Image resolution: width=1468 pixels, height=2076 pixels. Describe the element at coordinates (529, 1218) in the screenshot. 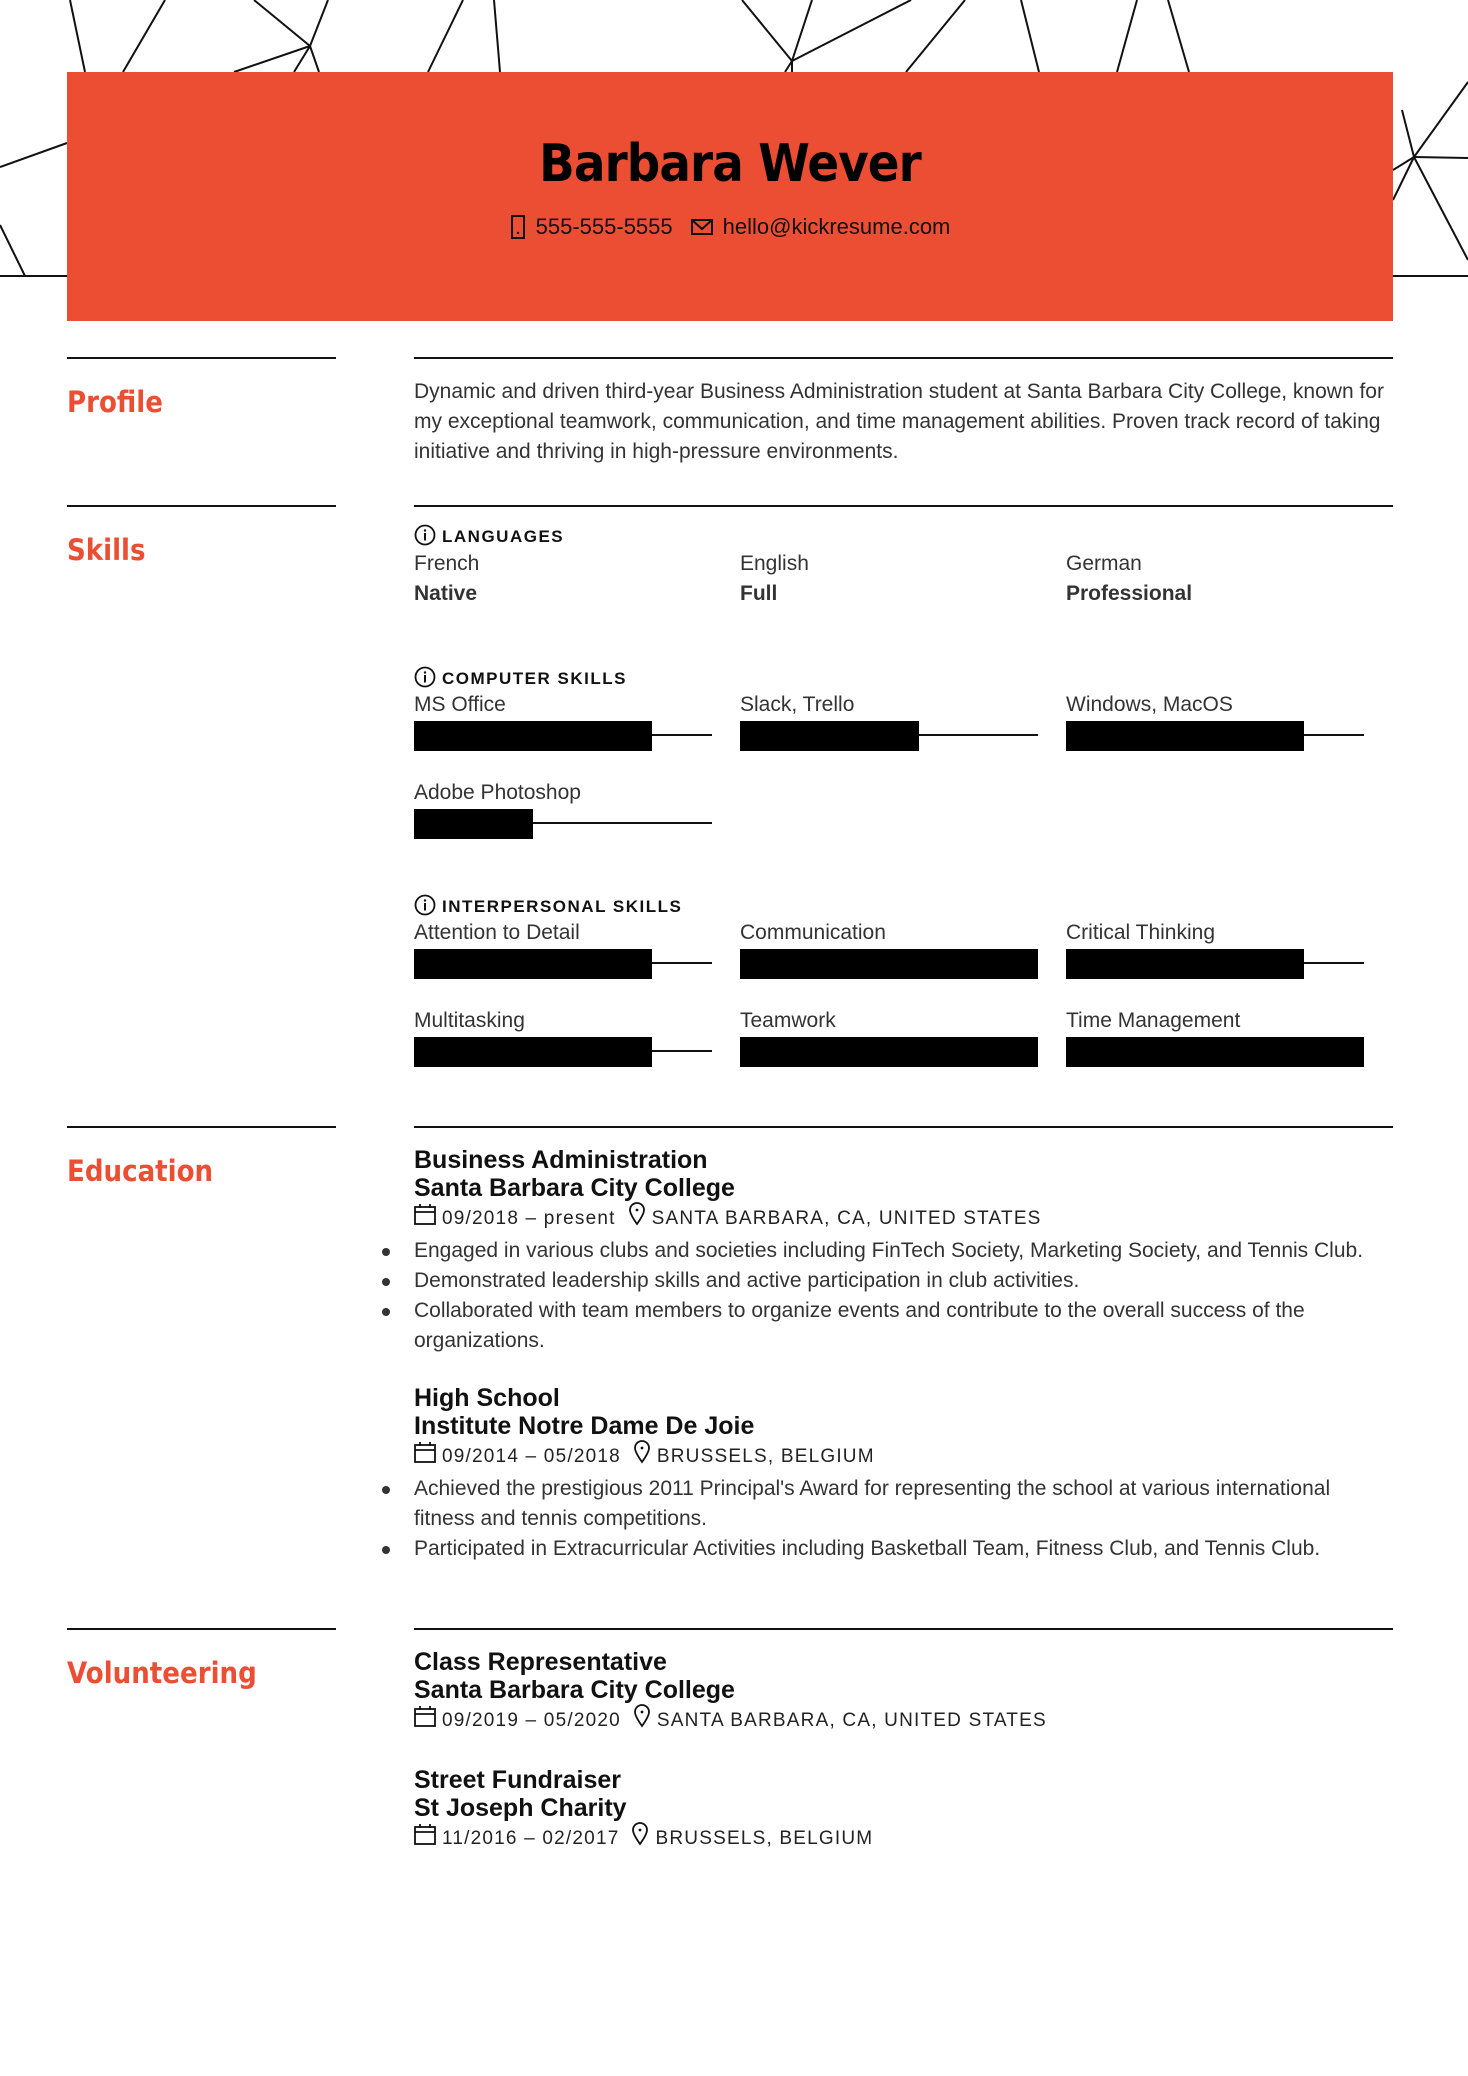

I see `dates: 09/2018 – present` at that location.